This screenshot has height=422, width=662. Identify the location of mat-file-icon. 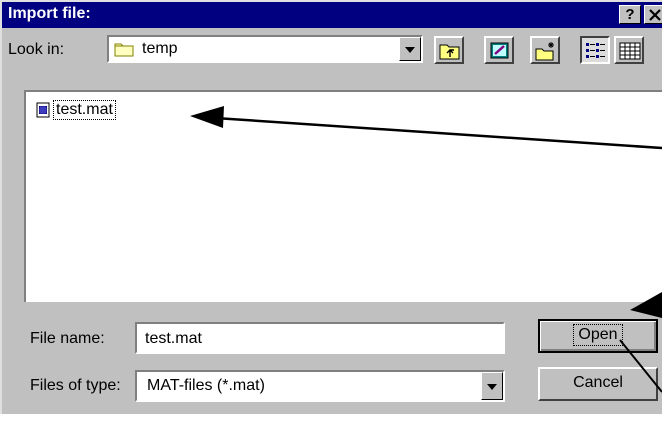
(43, 110).